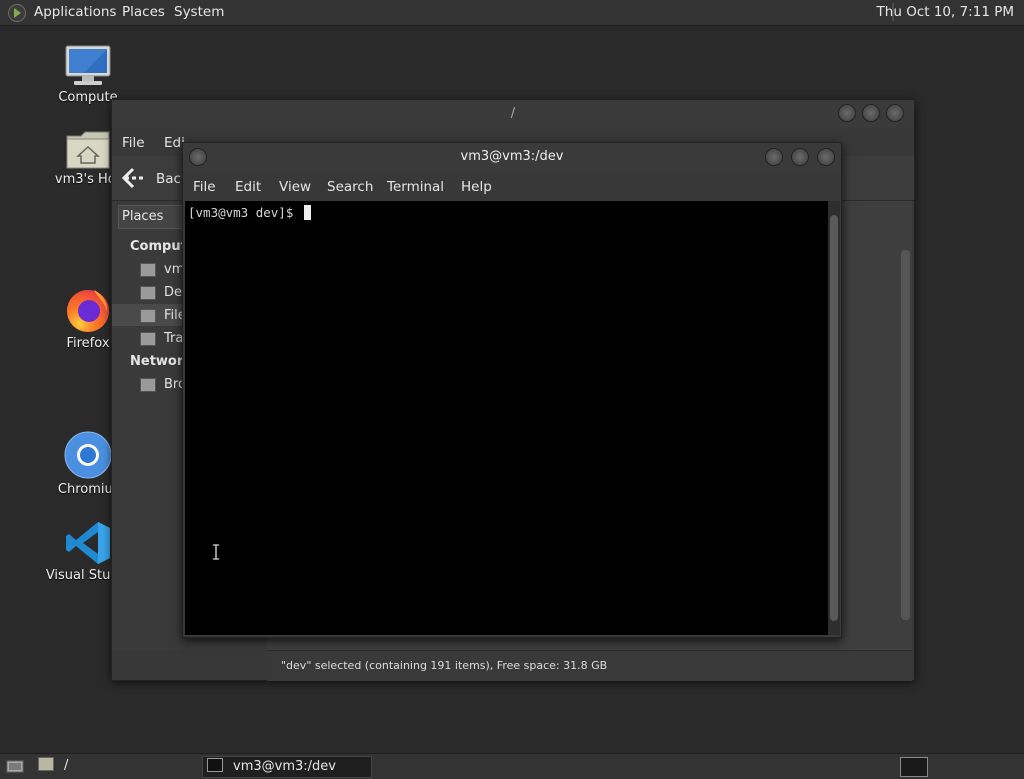  I want to click on menu-help: Help, so click(476, 187).